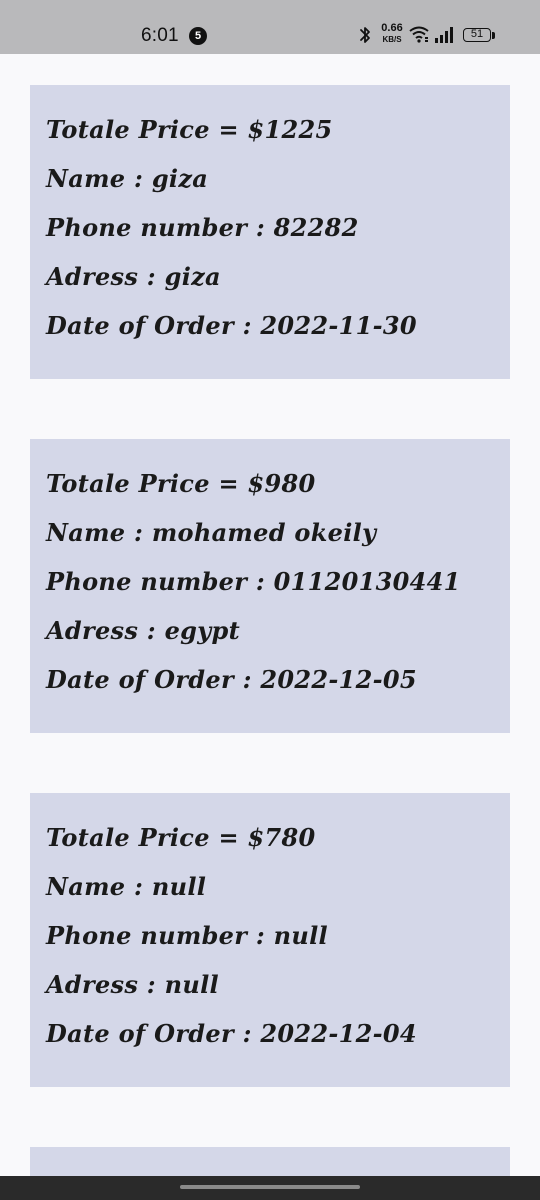  What do you see at coordinates (126, 886) in the screenshot?
I see `order-customer-name: Name : null` at bounding box center [126, 886].